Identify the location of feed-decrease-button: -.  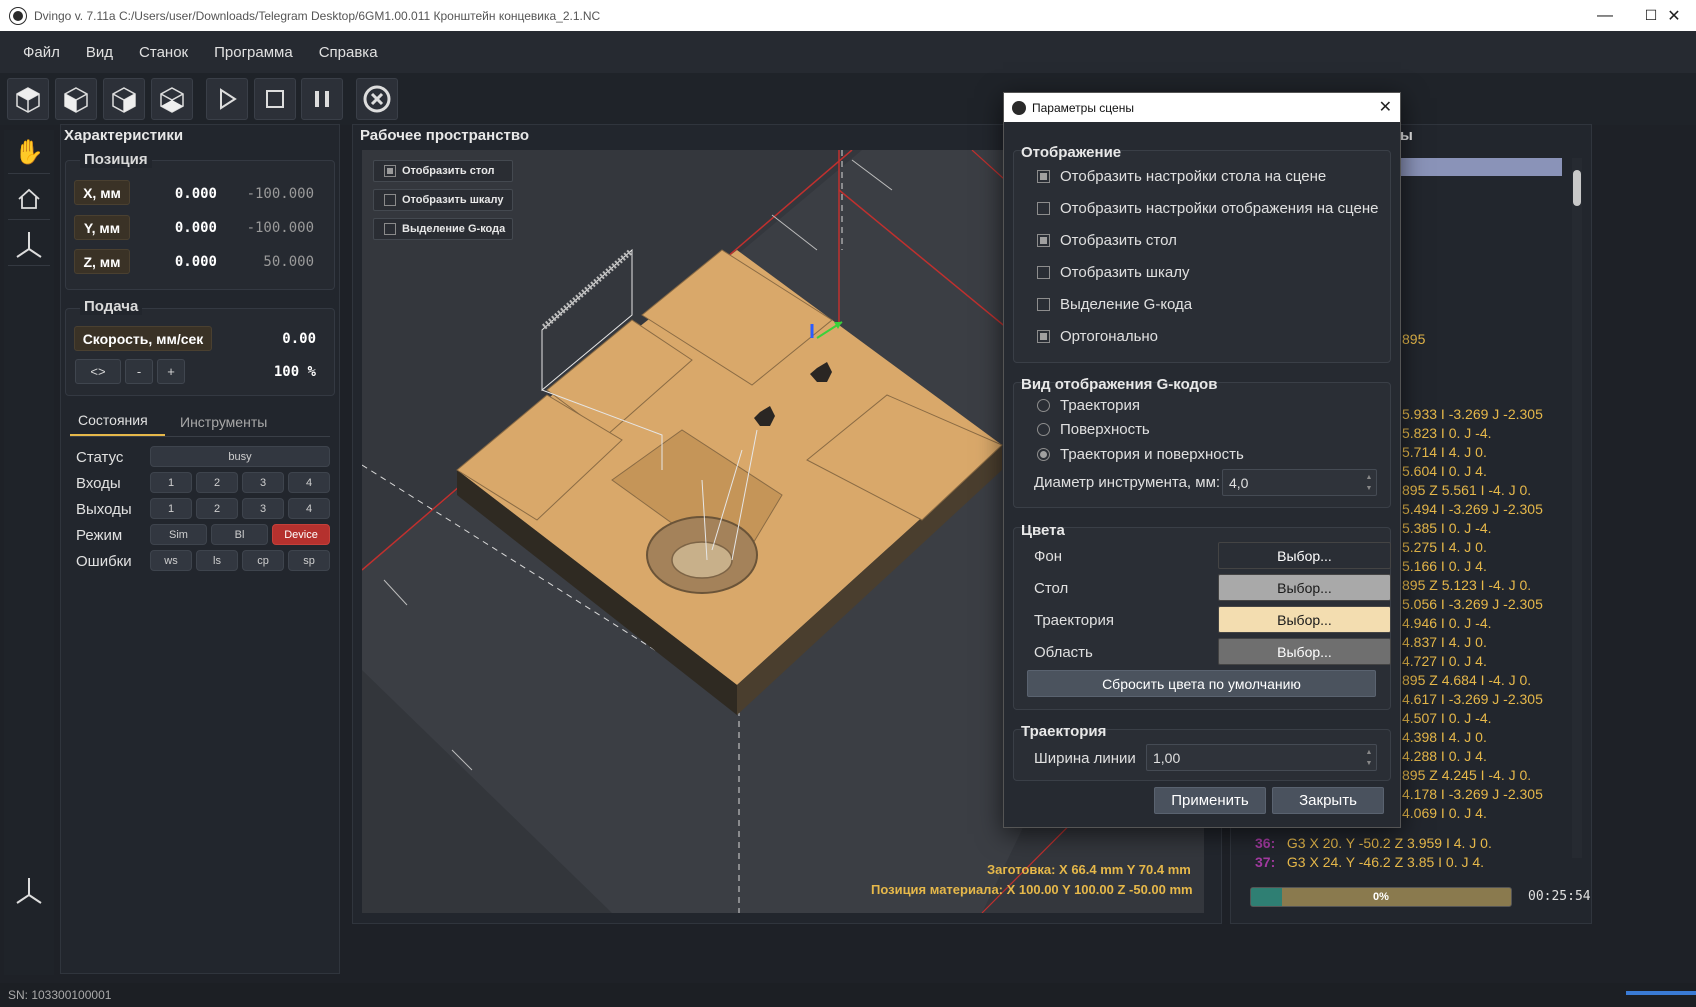
(139, 371).